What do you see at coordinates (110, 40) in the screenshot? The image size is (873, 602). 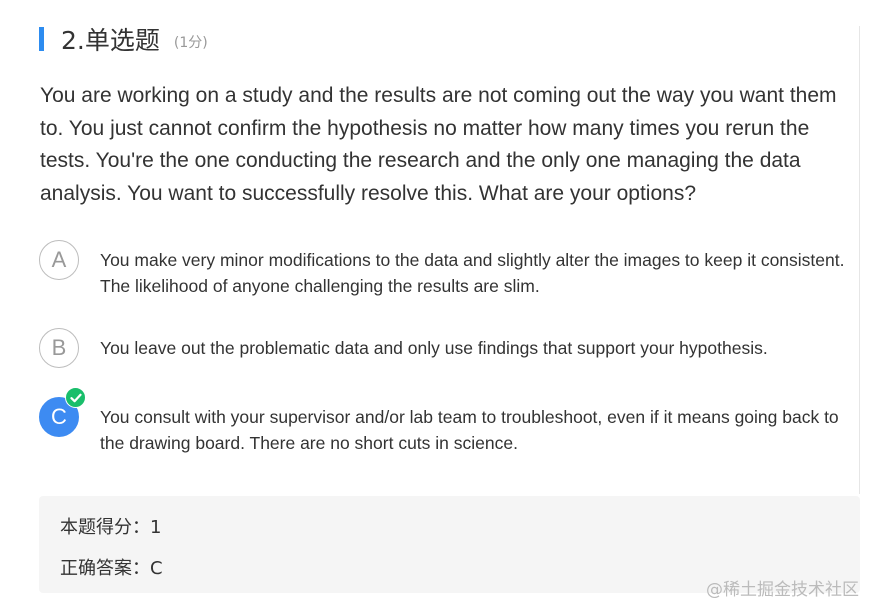 I see `question-title: 2.单选题` at bounding box center [110, 40].